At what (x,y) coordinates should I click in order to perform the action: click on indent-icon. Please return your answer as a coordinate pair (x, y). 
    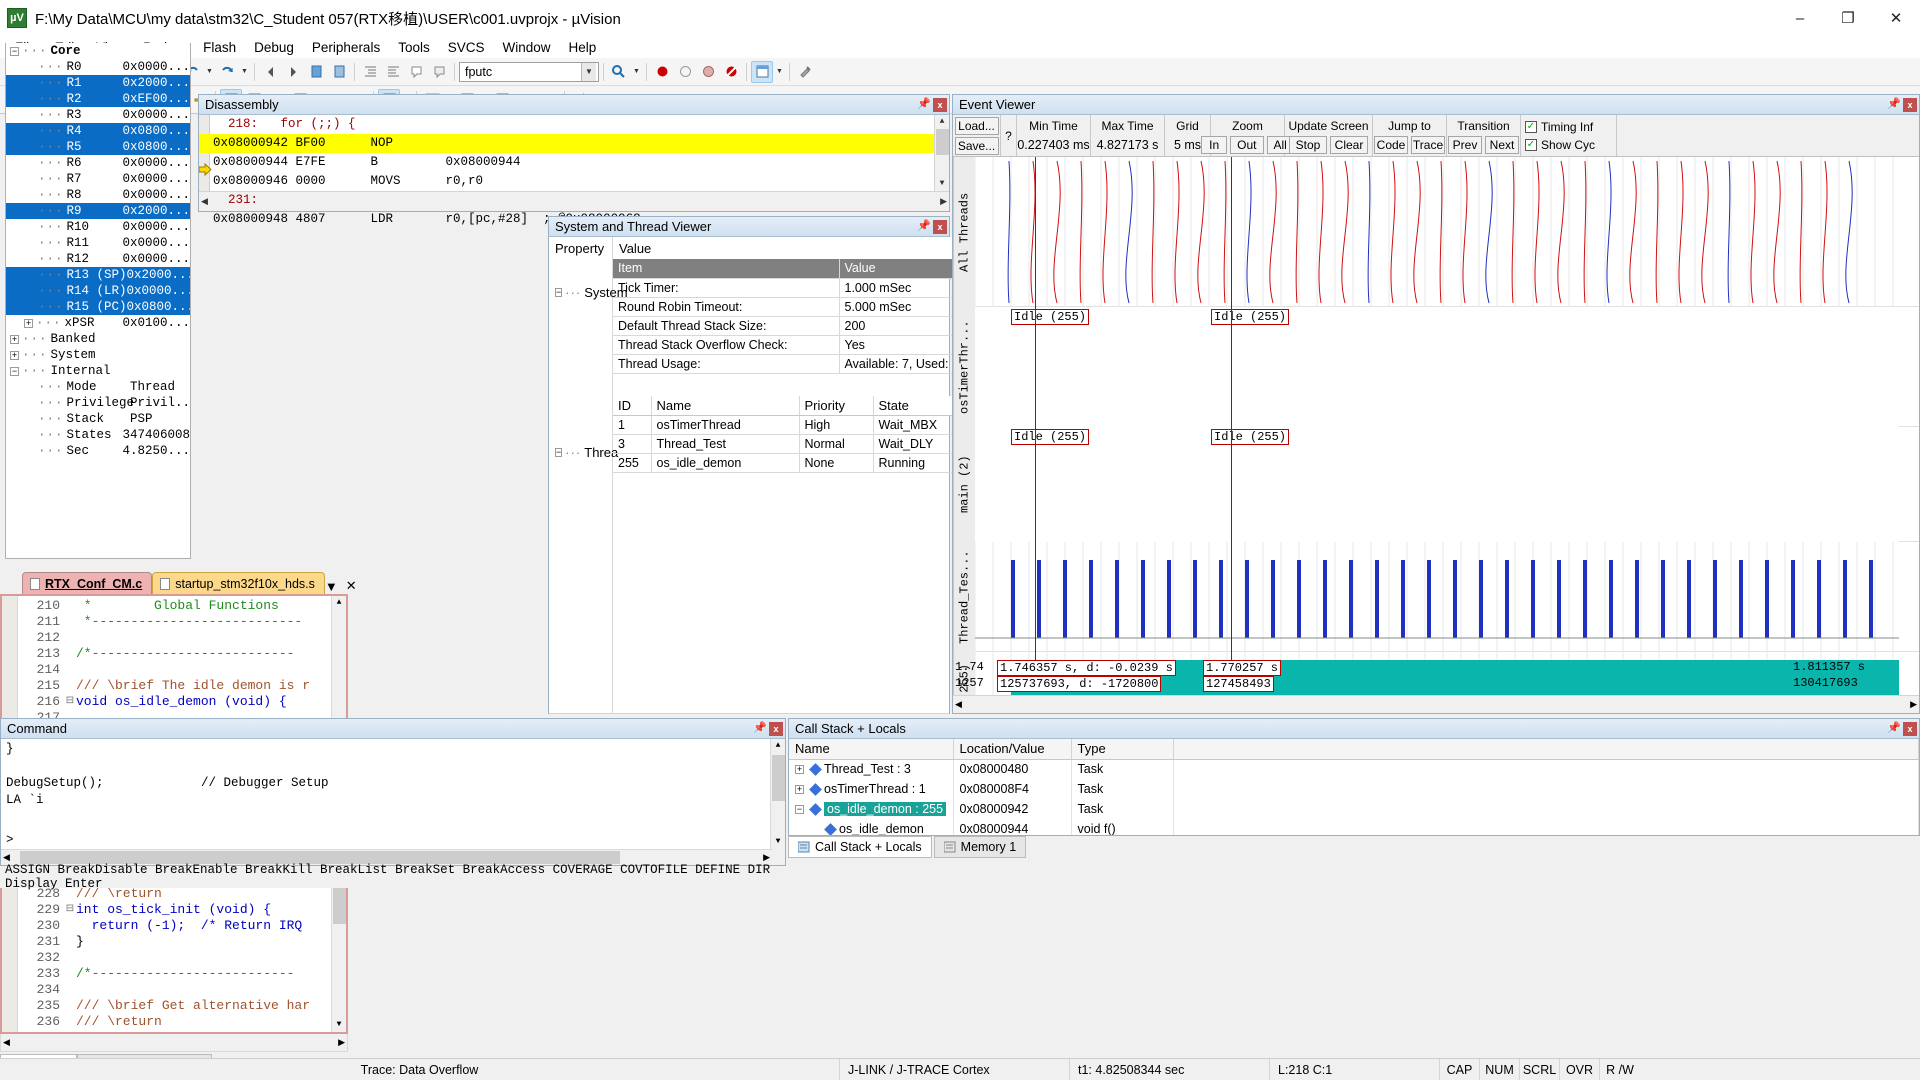
    Looking at the image, I should click on (370, 72).